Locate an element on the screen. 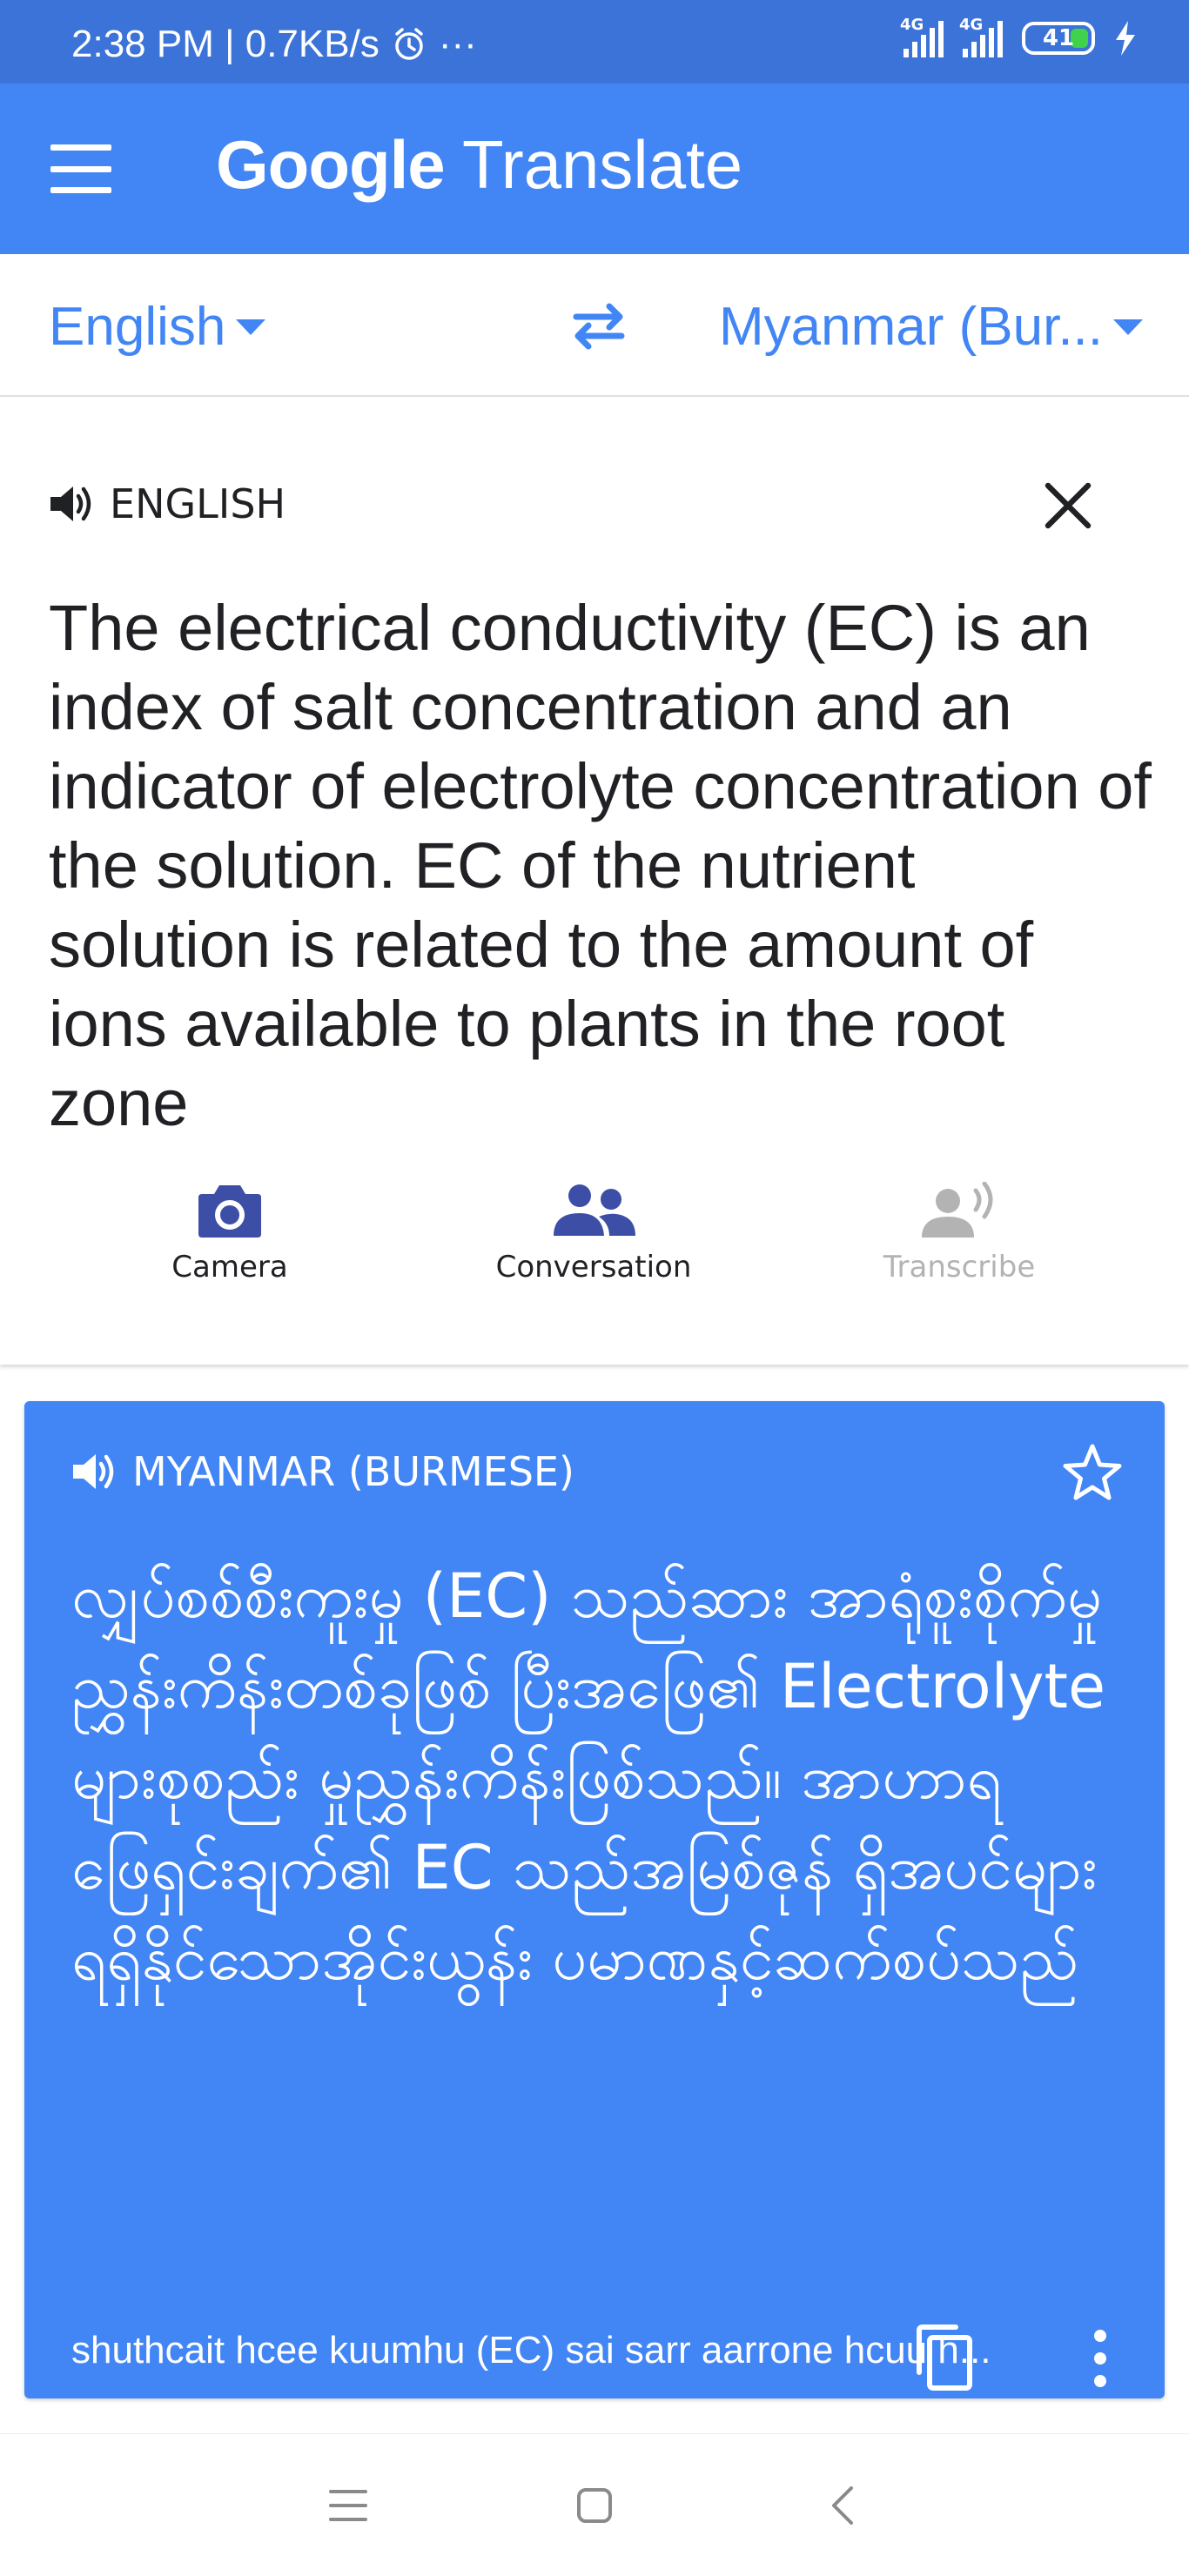 The height and width of the screenshot is (2576, 1189). home-icon is located at coordinates (594, 2505).